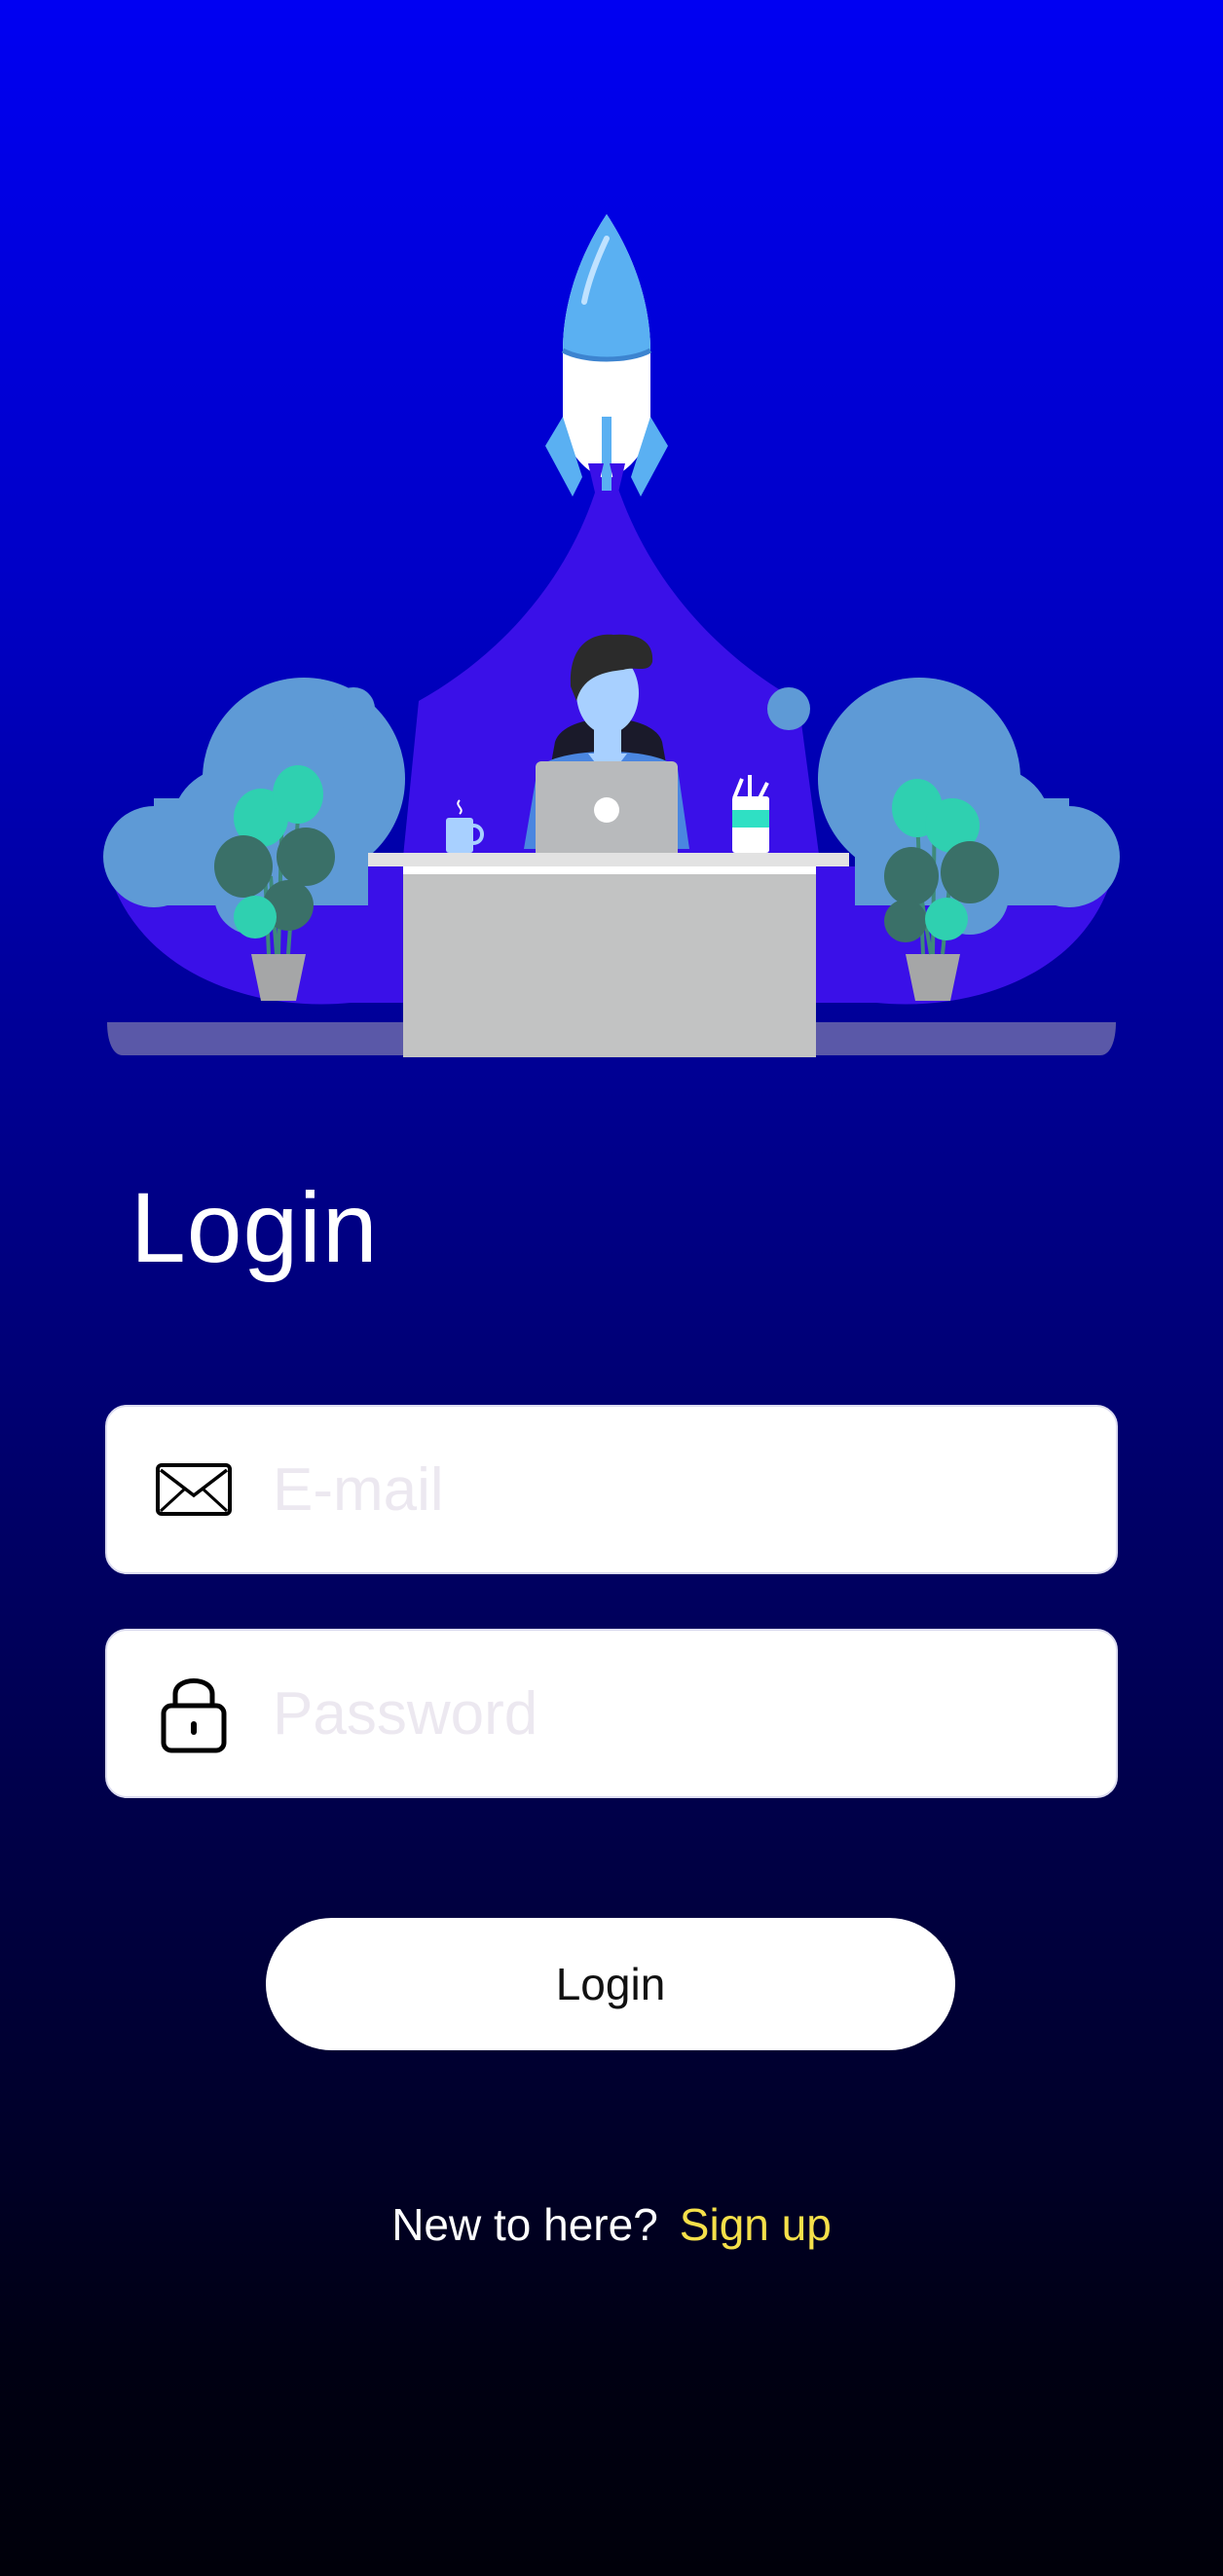 Image resolution: width=1223 pixels, height=2576 pixels. What do you see at coordinates (662, 1489) in the screenshot?
I see `email-input` at bounding box center [662, 1489].